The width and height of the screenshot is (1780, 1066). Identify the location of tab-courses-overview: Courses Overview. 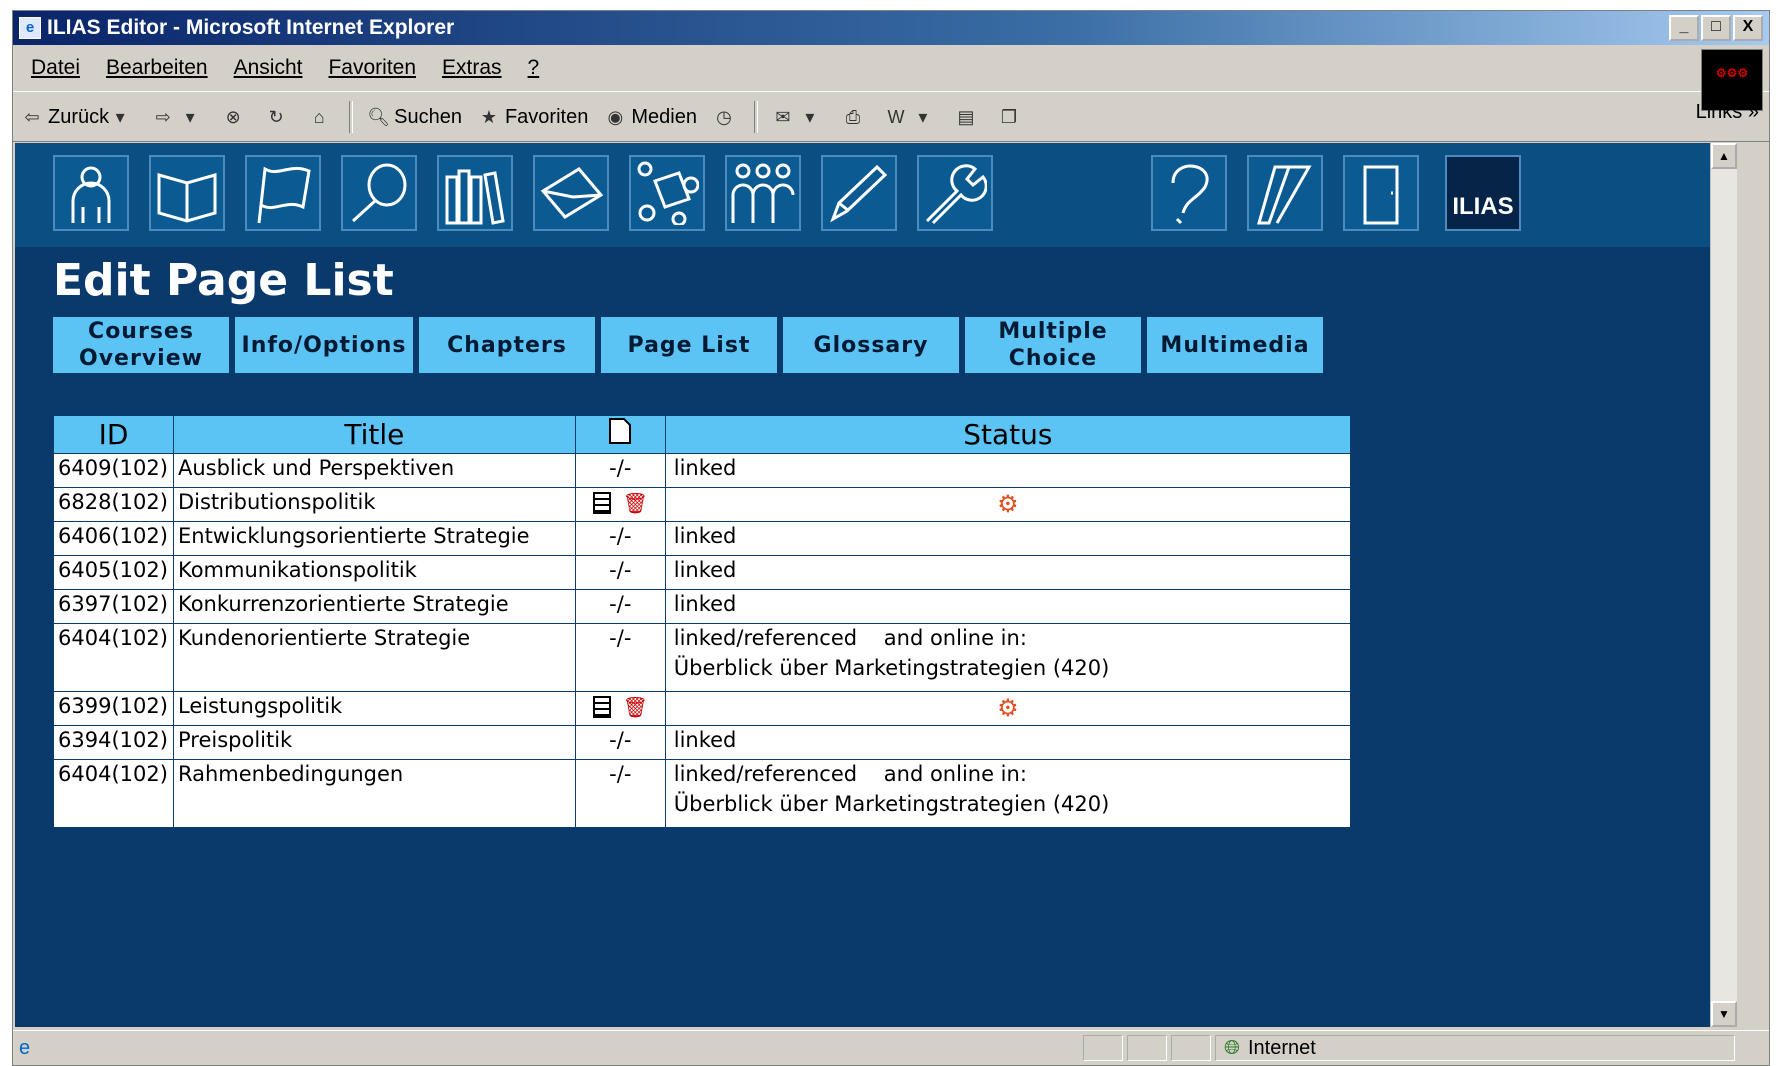
(141, 345).